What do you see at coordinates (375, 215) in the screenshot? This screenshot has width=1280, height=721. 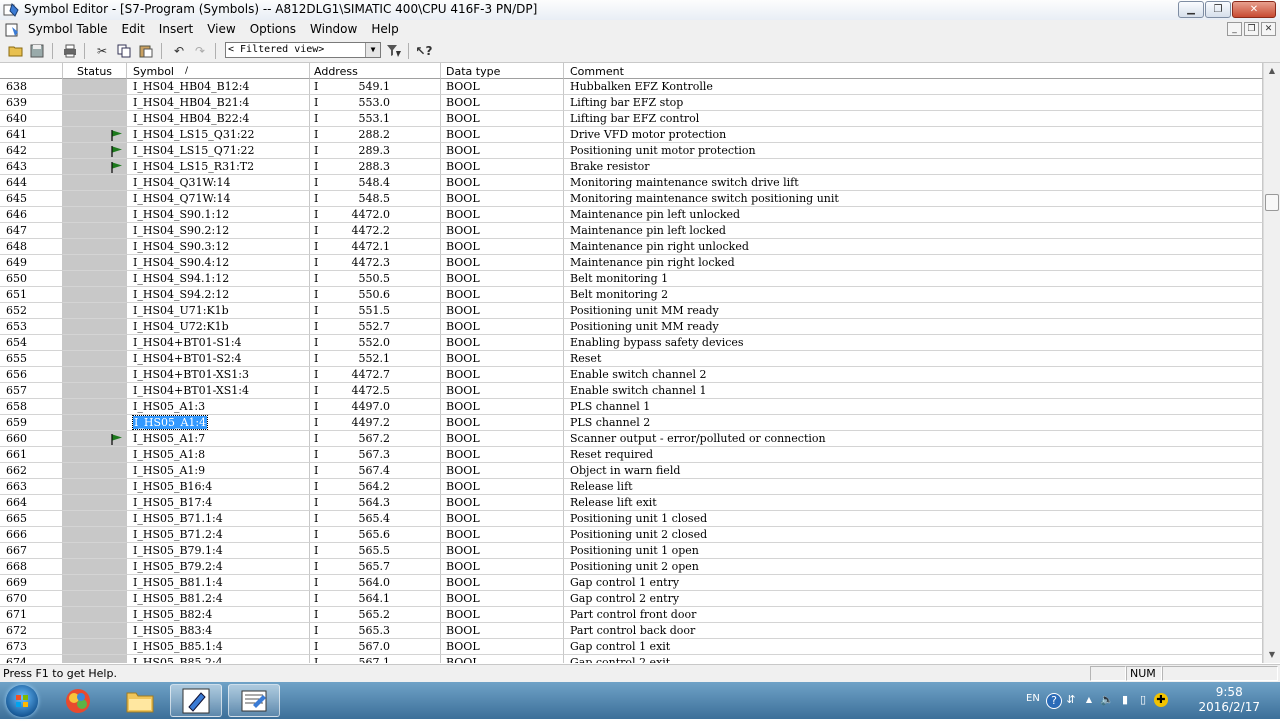 I see `row-address: I 4472.0` at bounding box center [375, 215].